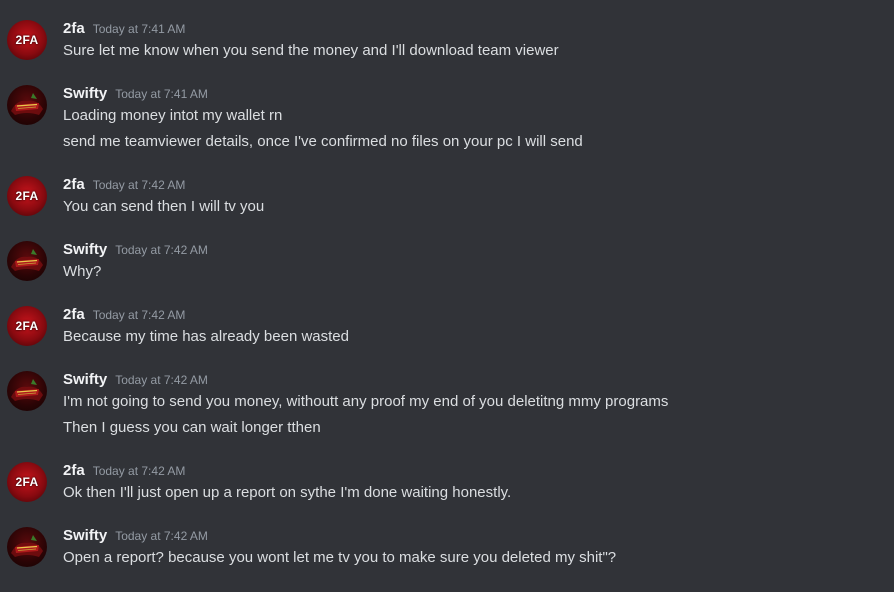  I want to click on message-text: You can send then I will tv you, so click(164, 206).